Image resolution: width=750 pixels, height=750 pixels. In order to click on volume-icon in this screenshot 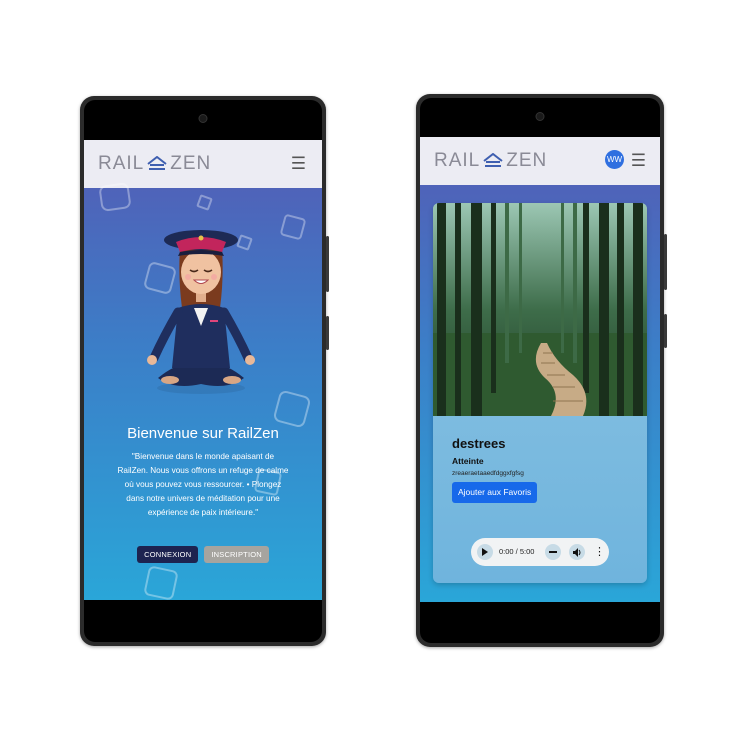, I will do `click(577, 552)`.